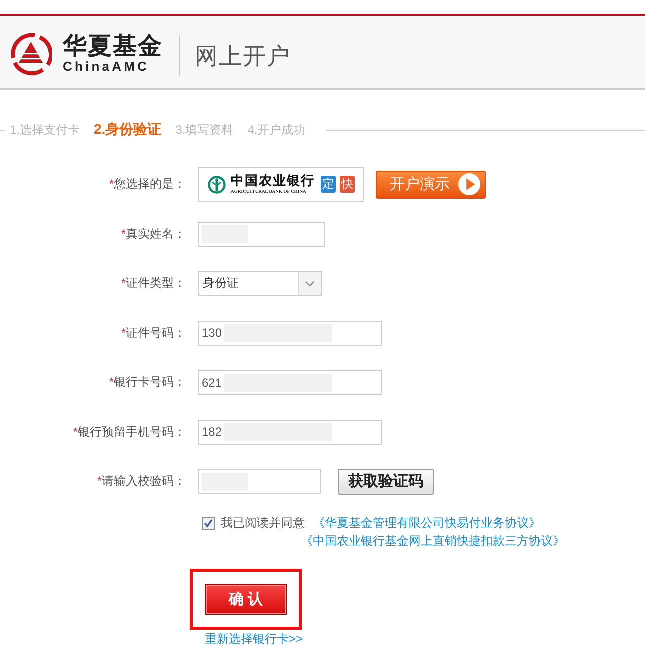 The width and height of the screenshot is (645, 667). I want to click on agreement-link: 《华夏基金管理有限公司快易付业务协议》, so click(427, 523).